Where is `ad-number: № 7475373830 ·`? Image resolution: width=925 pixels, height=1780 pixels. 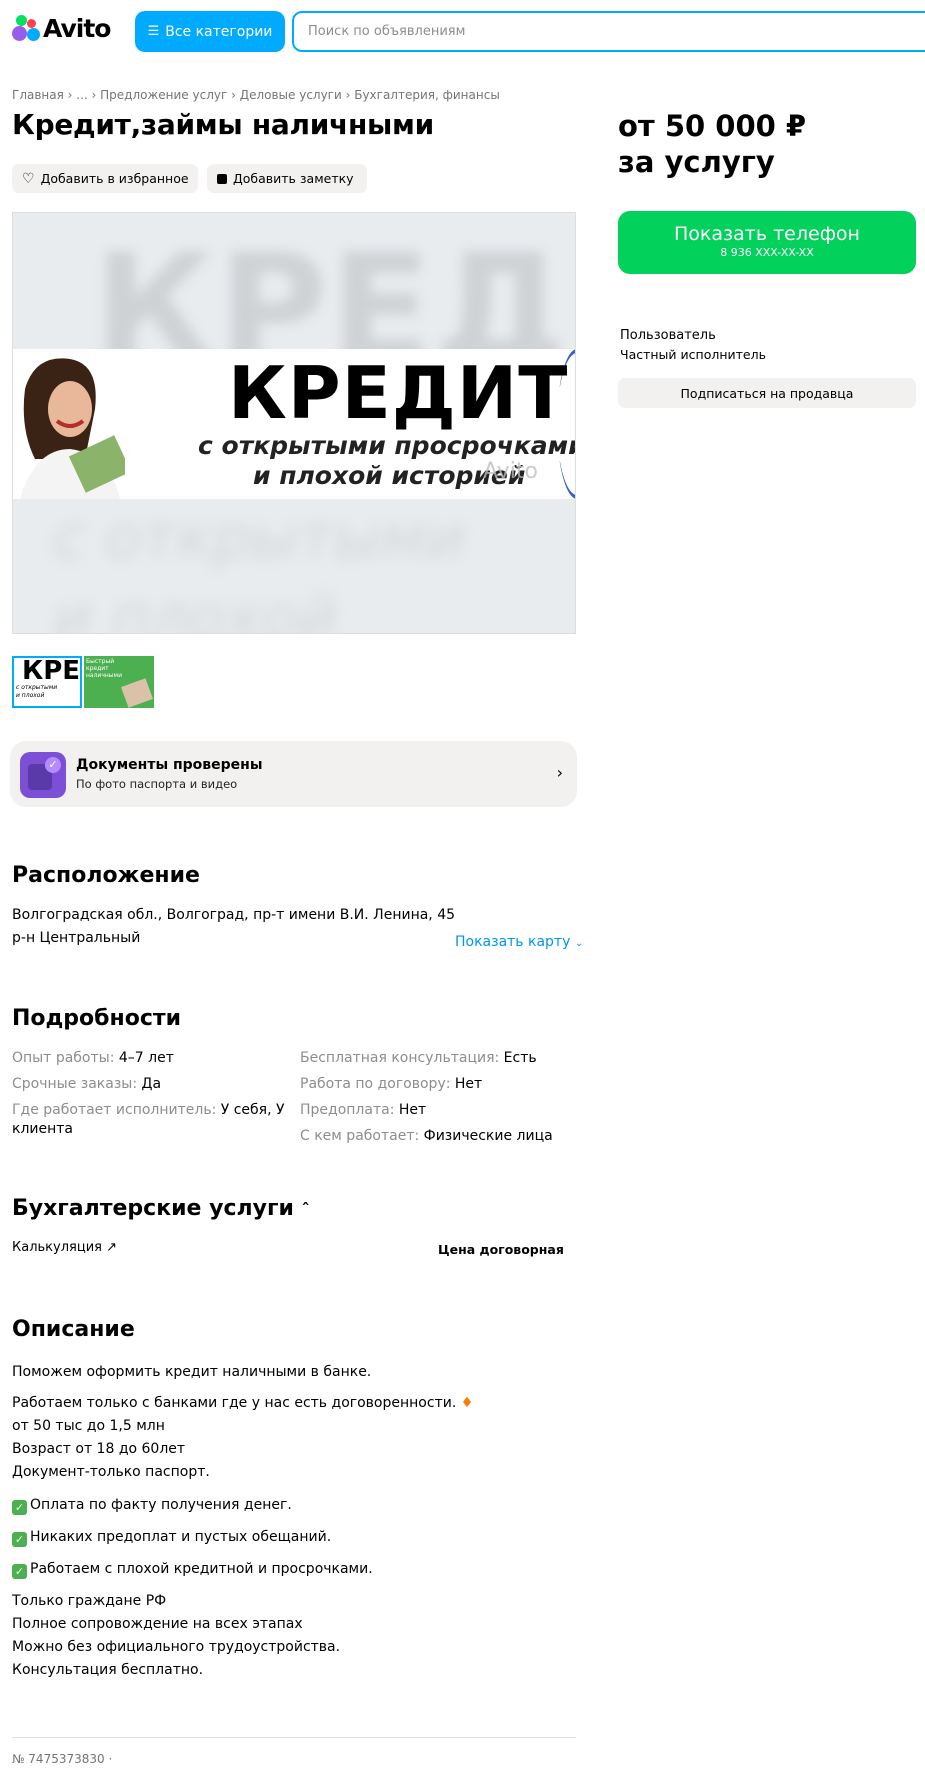
ad-number: № 7475373830 · is located at coordinates (62, 1759).